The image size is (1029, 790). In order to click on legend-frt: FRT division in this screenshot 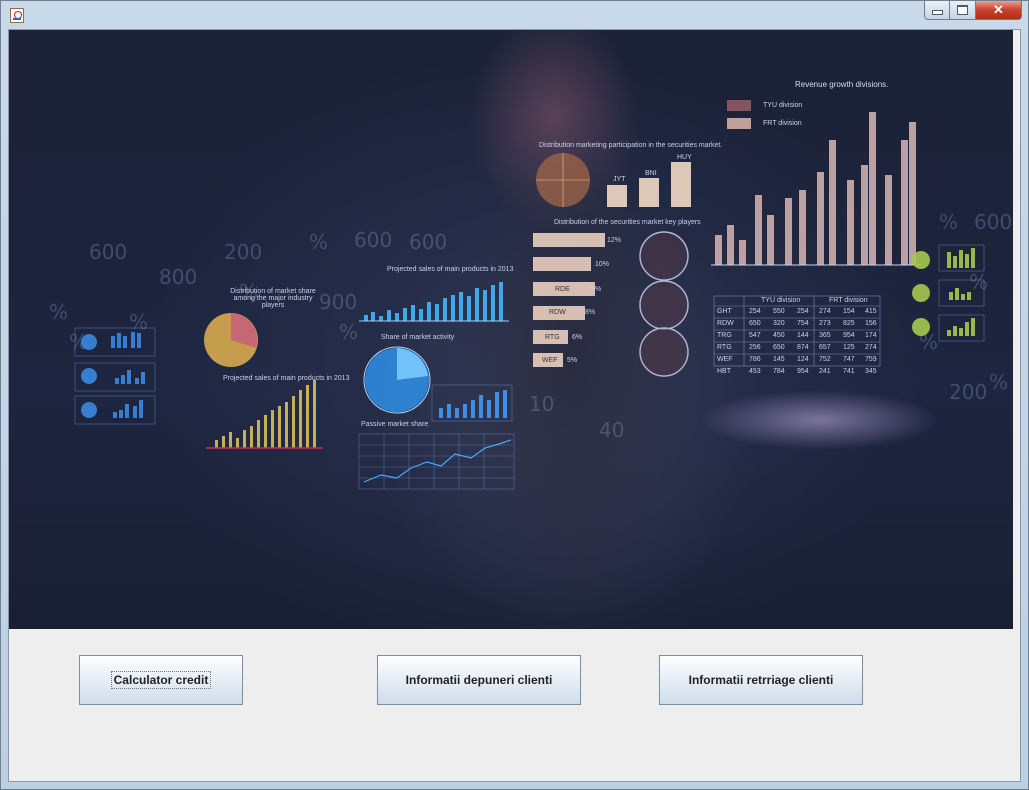, I will do `click(782, 123)`.